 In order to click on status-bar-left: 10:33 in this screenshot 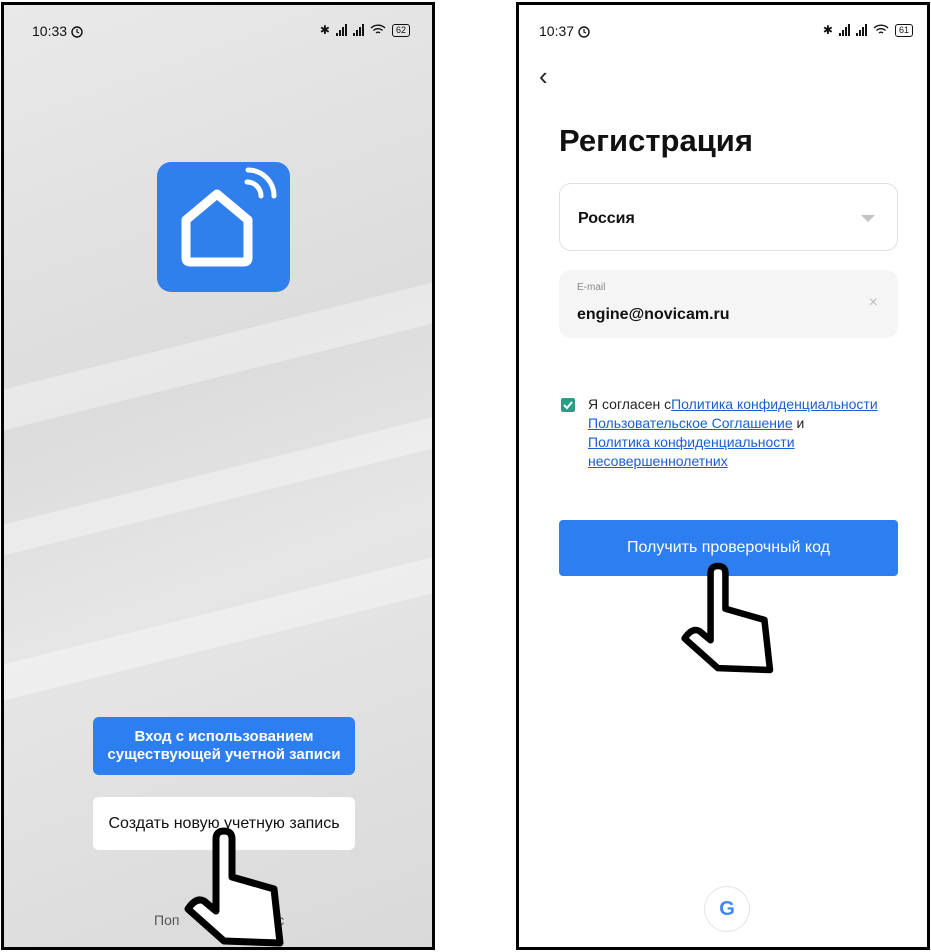, I will do `click(58, 31)`.